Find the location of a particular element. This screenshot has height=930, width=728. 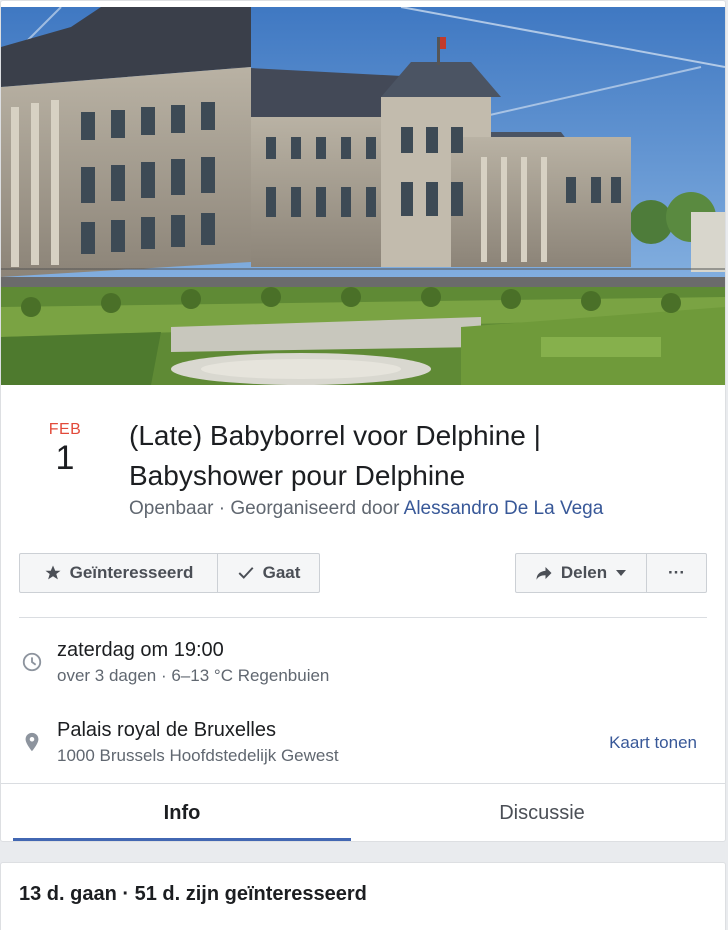

event-place: Palais royal de Bruxelles is located at coordinates (166, 730).